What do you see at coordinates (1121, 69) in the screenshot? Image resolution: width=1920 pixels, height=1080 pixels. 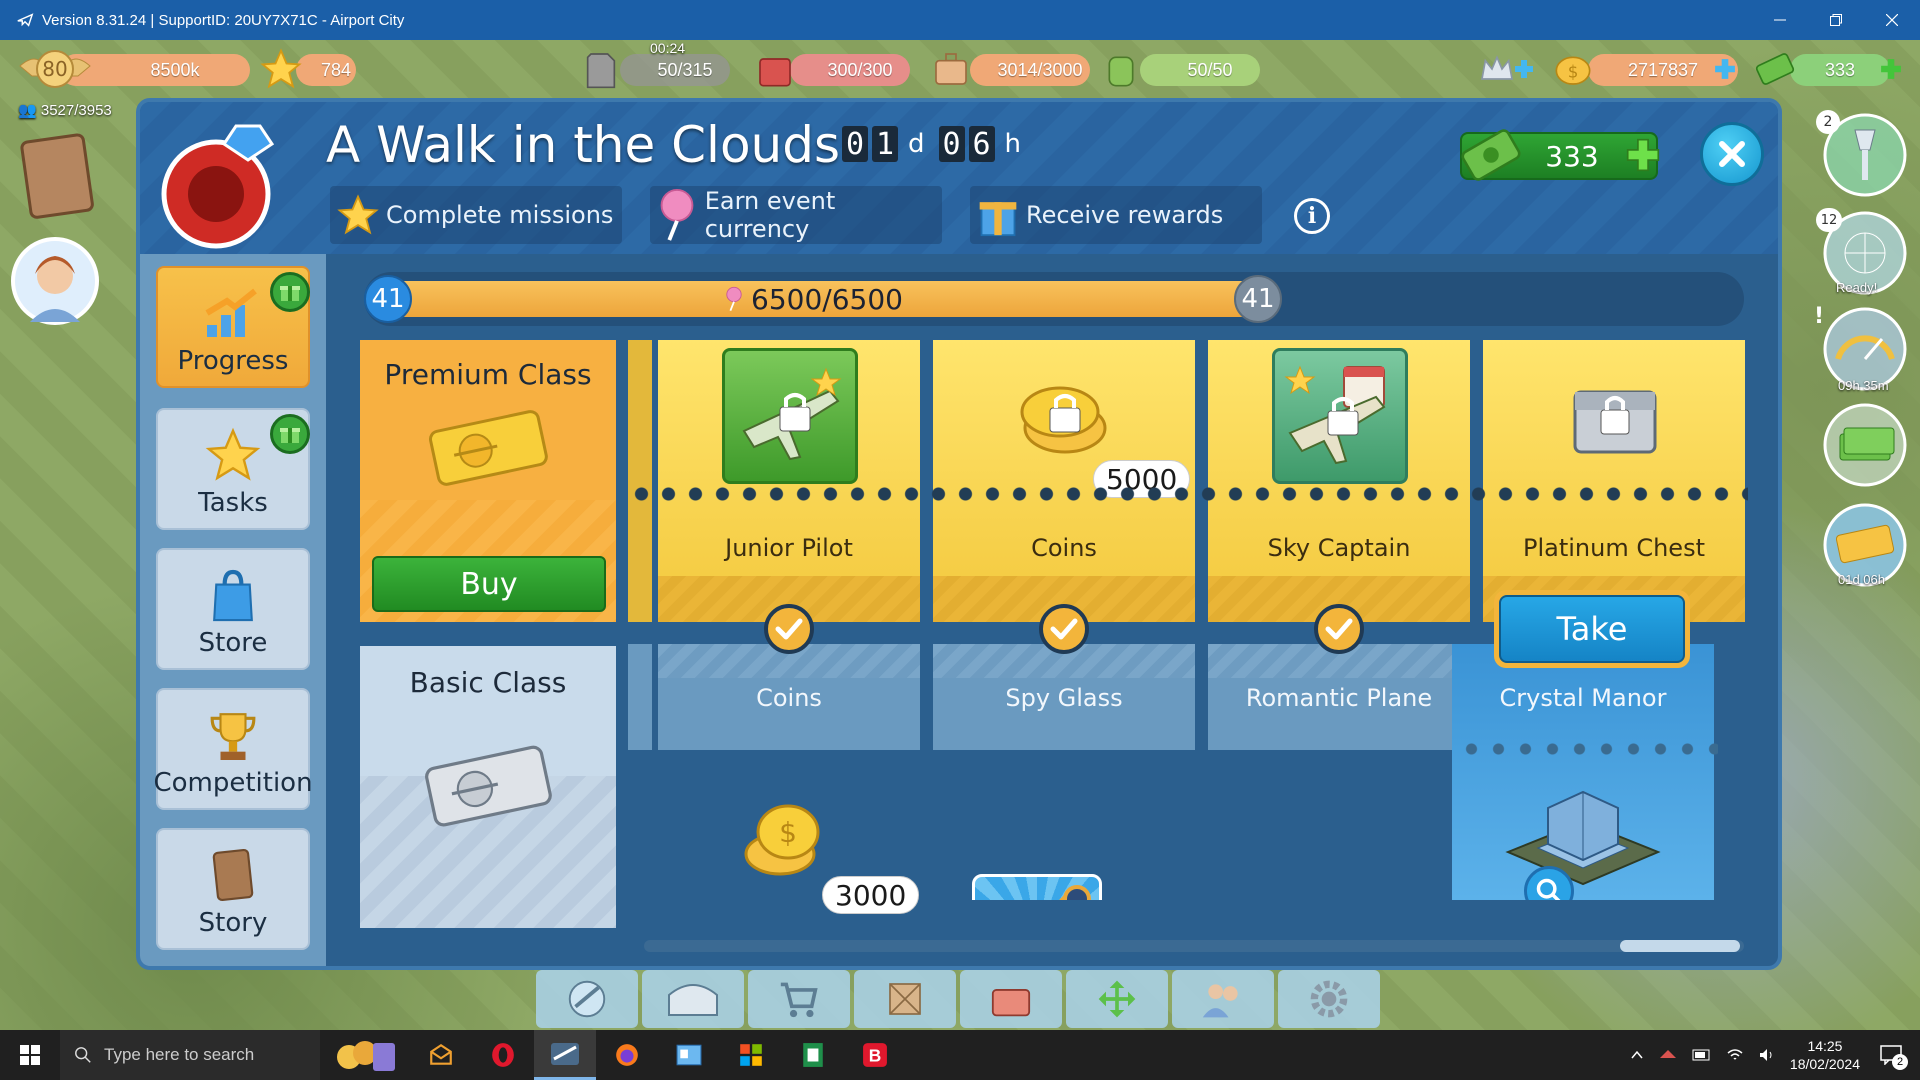 I see `backpack-icon` at bounding box center [1121, 69].